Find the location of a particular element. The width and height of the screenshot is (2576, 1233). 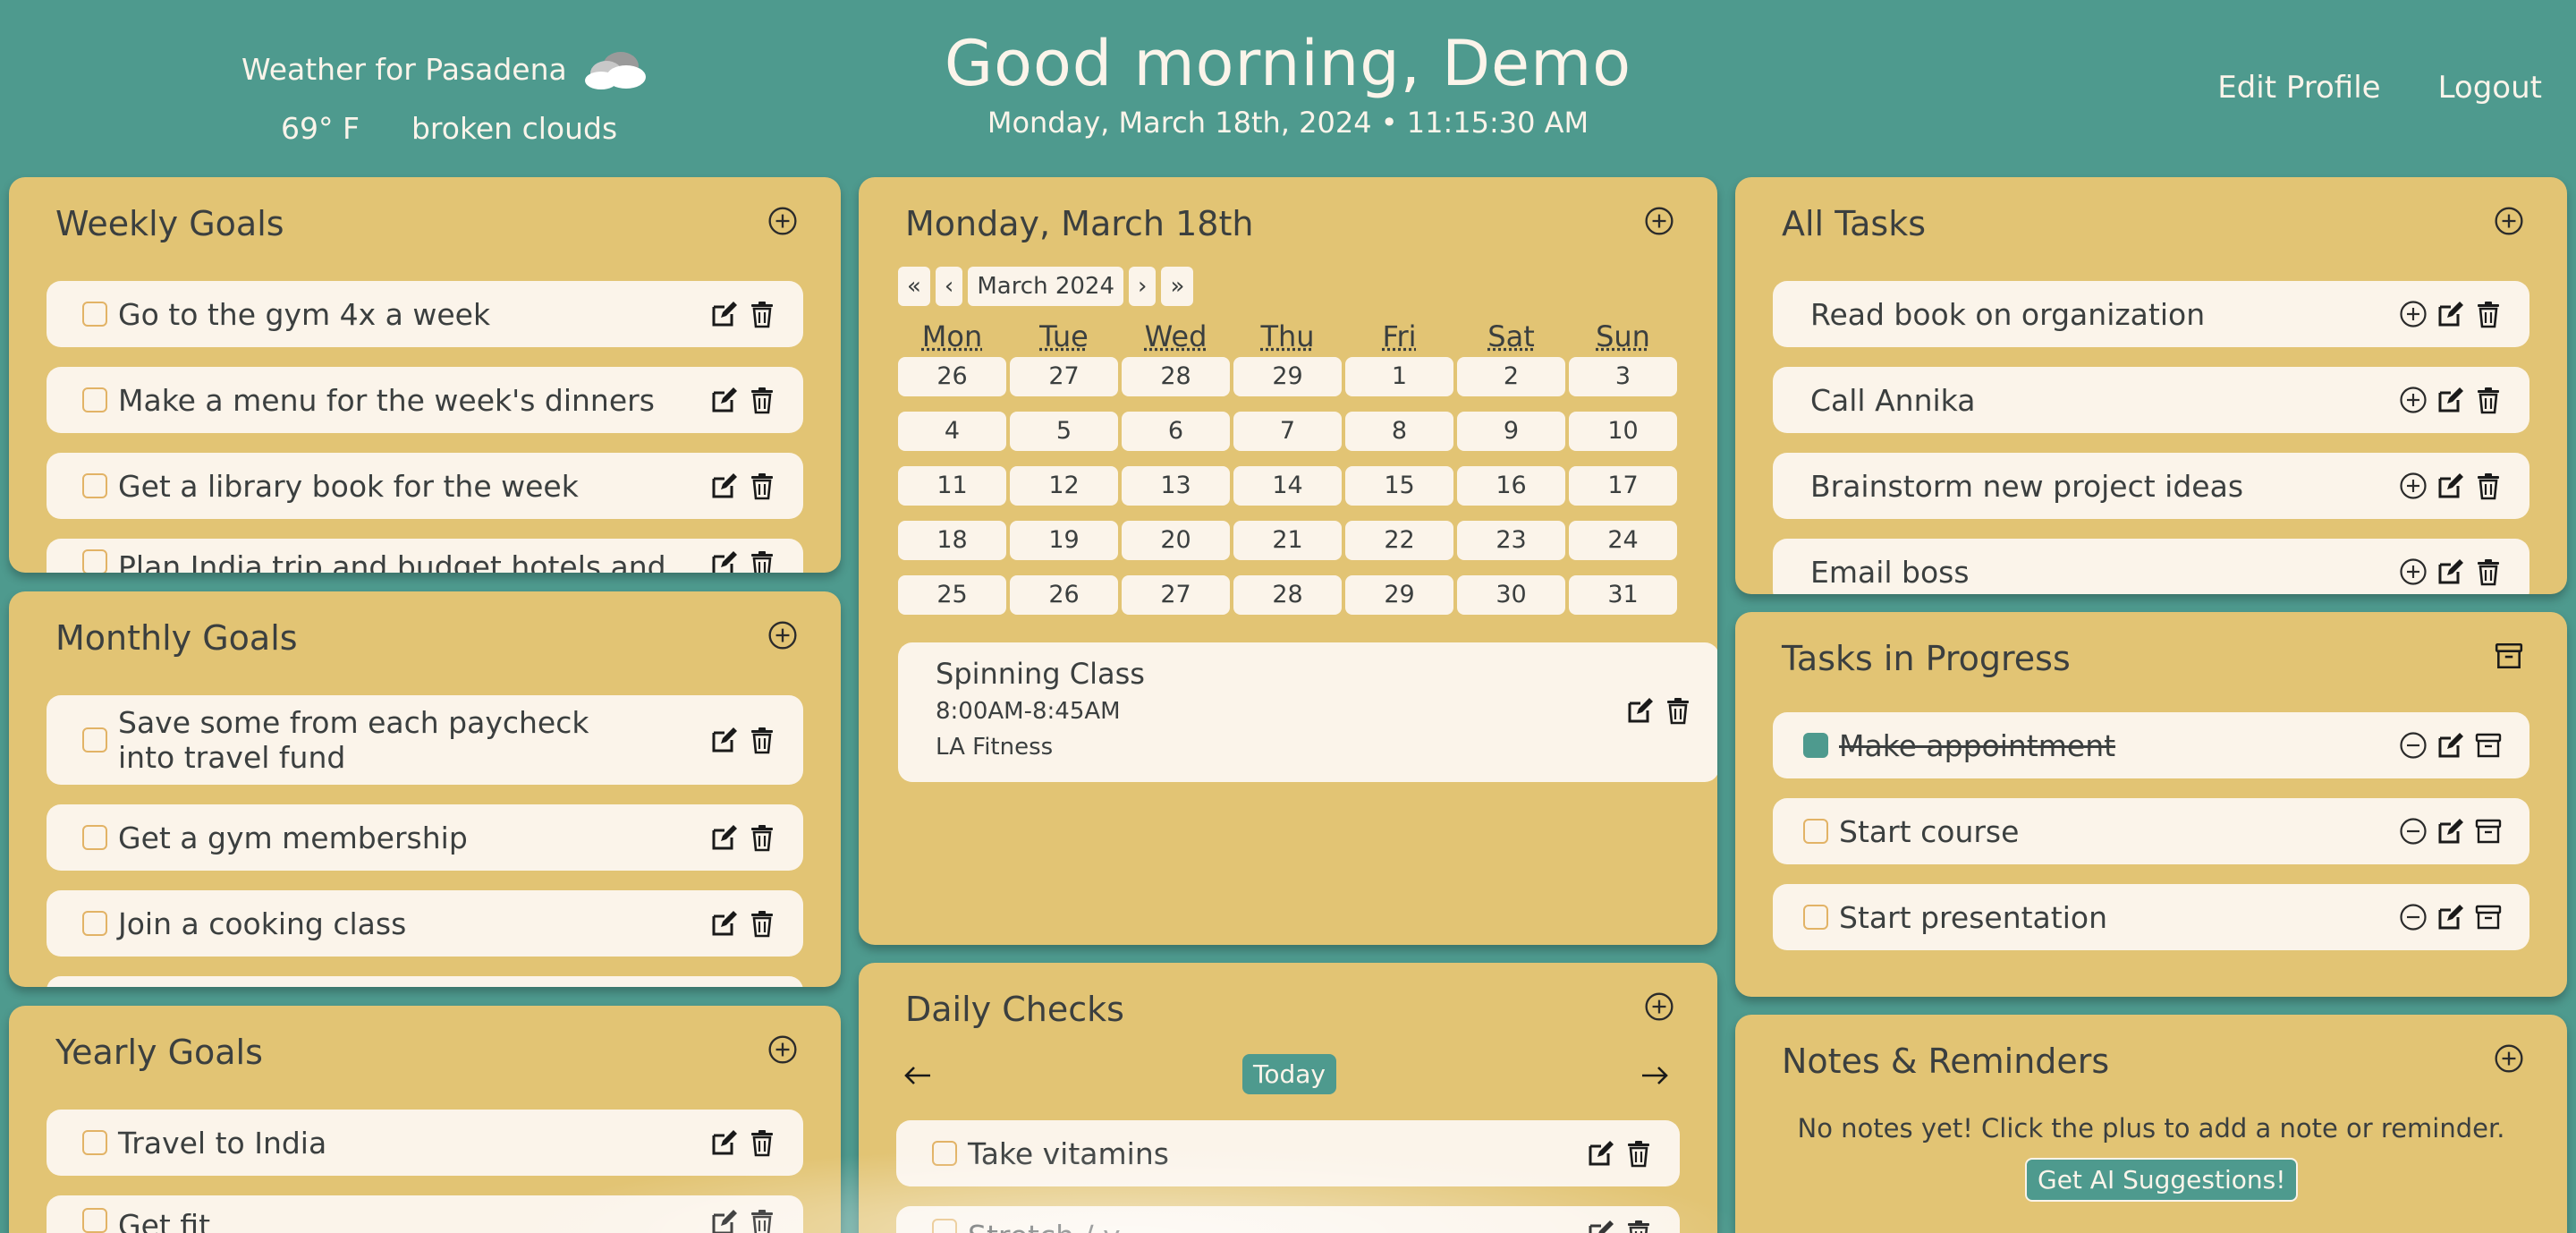

logout-link: Logout is located at coordinates (2490, 88).